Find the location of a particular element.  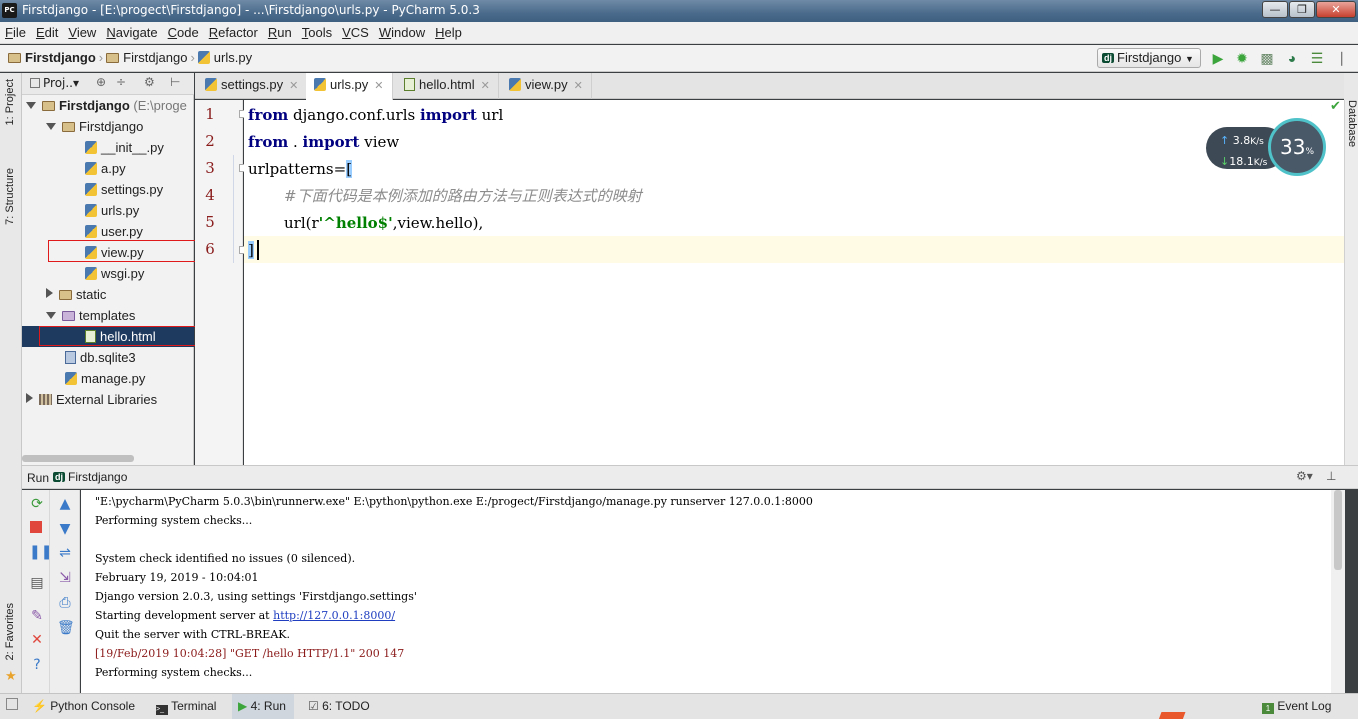

tab-settings-py: settings.py ✕ is located at coordinates (252, 86).